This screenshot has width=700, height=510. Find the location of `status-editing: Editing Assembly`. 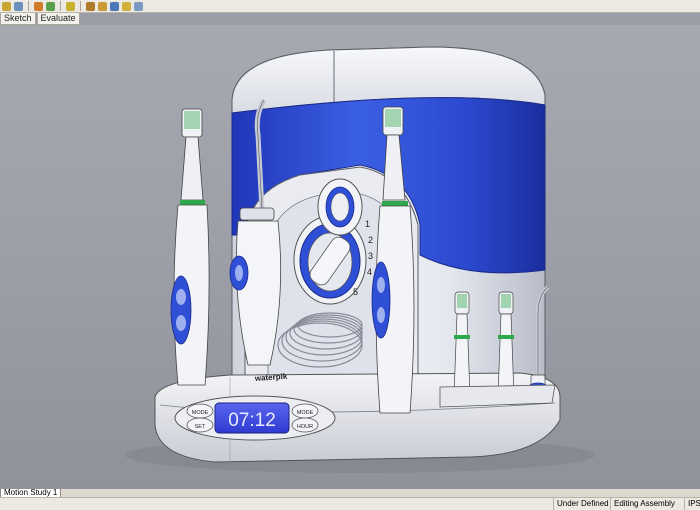

status-editing: Editing Assembly is located at coordinates (644, 504).